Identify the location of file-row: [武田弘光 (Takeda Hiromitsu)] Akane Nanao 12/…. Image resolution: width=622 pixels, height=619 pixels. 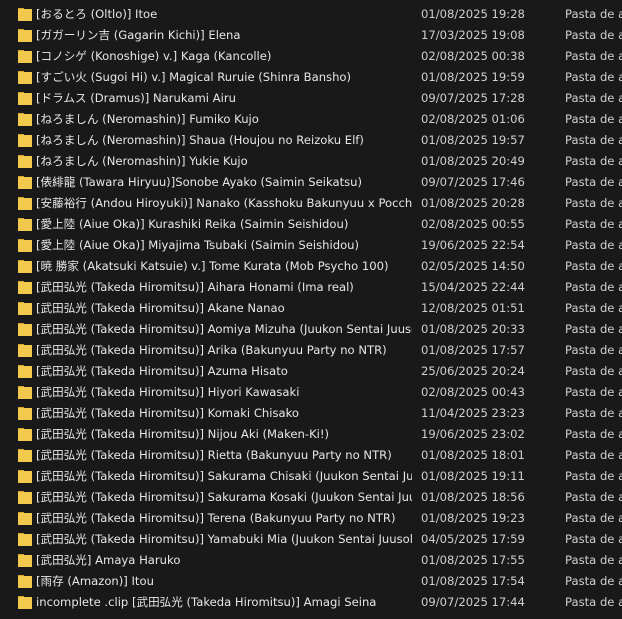
(311, 307).